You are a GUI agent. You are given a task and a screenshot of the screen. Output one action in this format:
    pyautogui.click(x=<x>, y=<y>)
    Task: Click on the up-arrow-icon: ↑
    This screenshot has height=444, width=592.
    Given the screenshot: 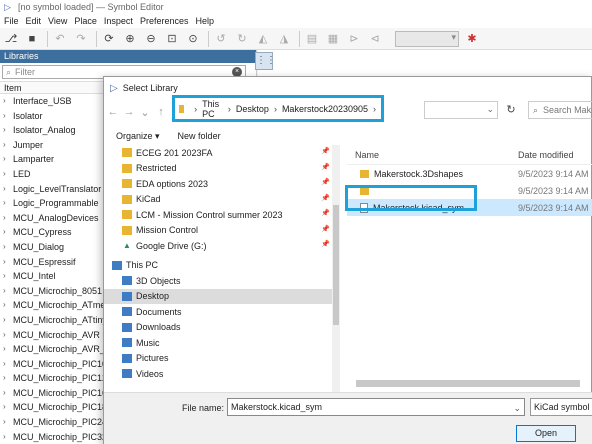 What is the action you would take?
    pyautogui.click(x=161, y=112)
    